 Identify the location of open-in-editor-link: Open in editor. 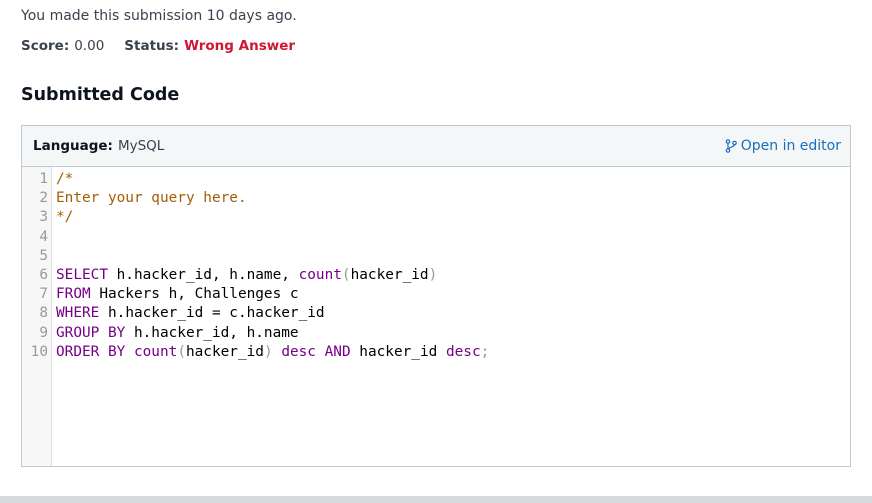
(783, 146).